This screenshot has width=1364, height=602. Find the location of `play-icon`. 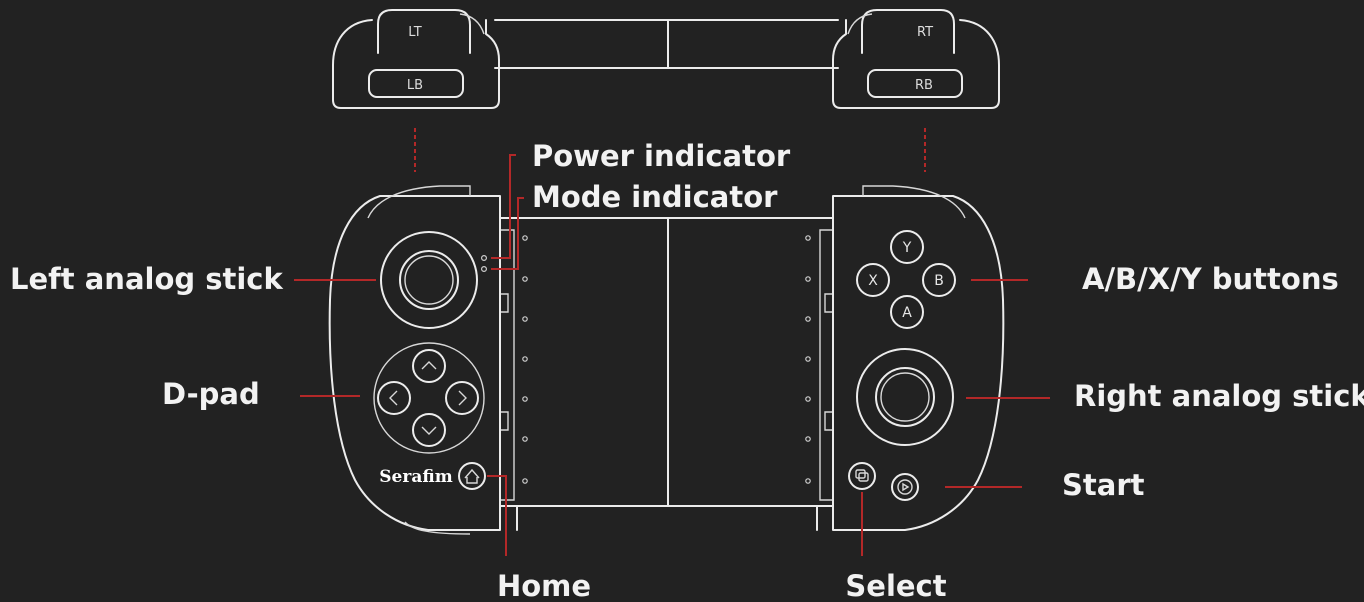

play-icon is located at coordinates (906, 487).